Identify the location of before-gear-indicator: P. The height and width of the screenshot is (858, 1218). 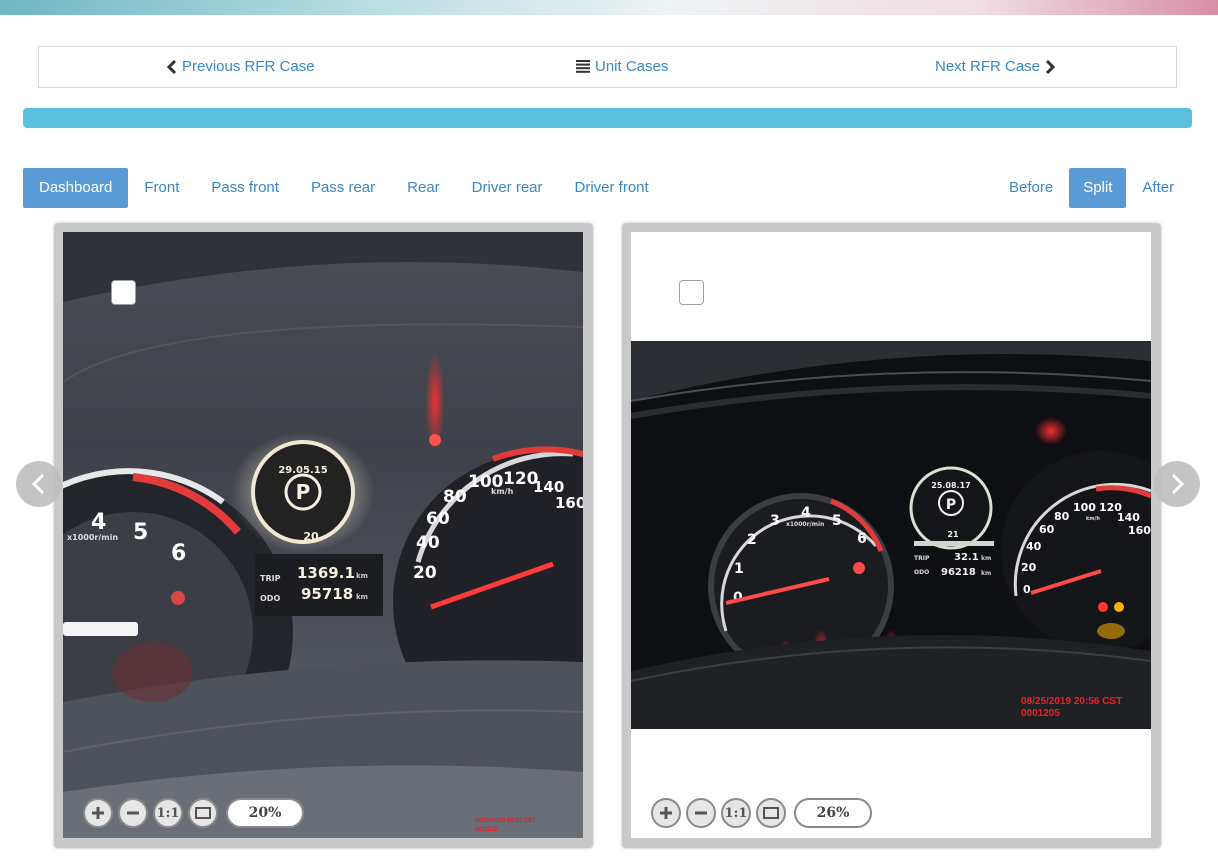
(303, 492).